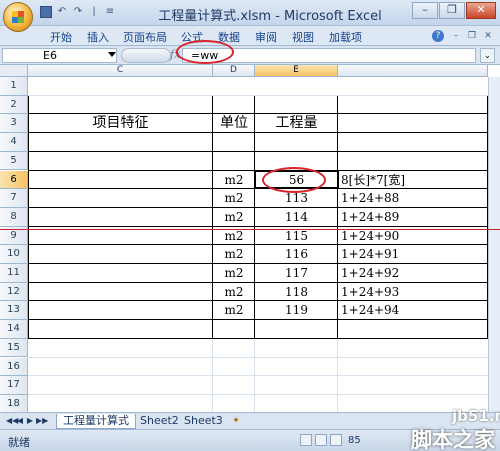 The height and width of the screenshot is (451, 500). What do you see at coordinates (234, 368) in the screenshot?
I see `cell-d16` at bounding box center [234, 368].